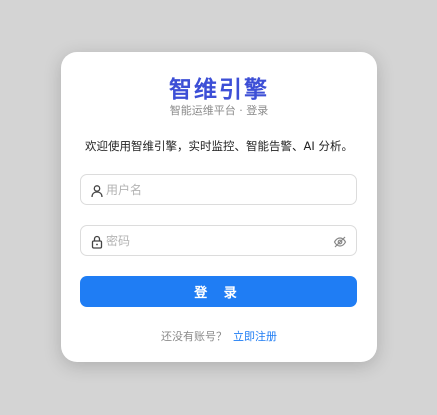 Image resolution: width=437 pixels, height=415 pixels. Describe the element at coordinates (255, 336) in the screenshot. I see `register-link: 立即注册` at that location.